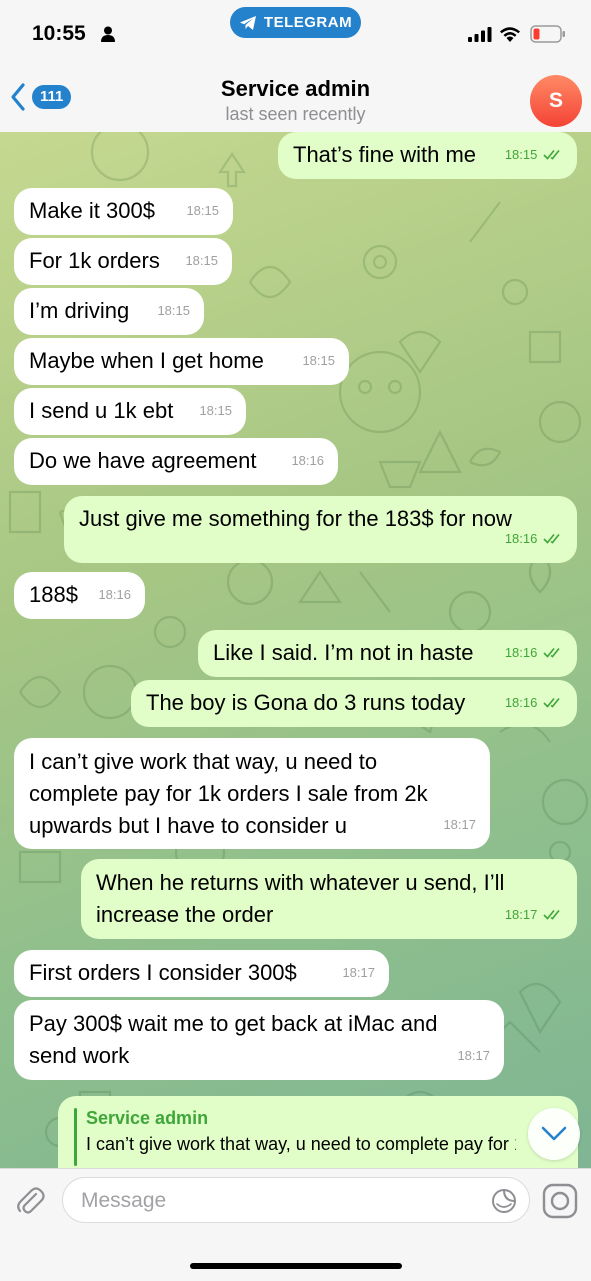  I want to click on message-bubble-incoming: First orders I consider 300$ 18:17, so click(201, 973).